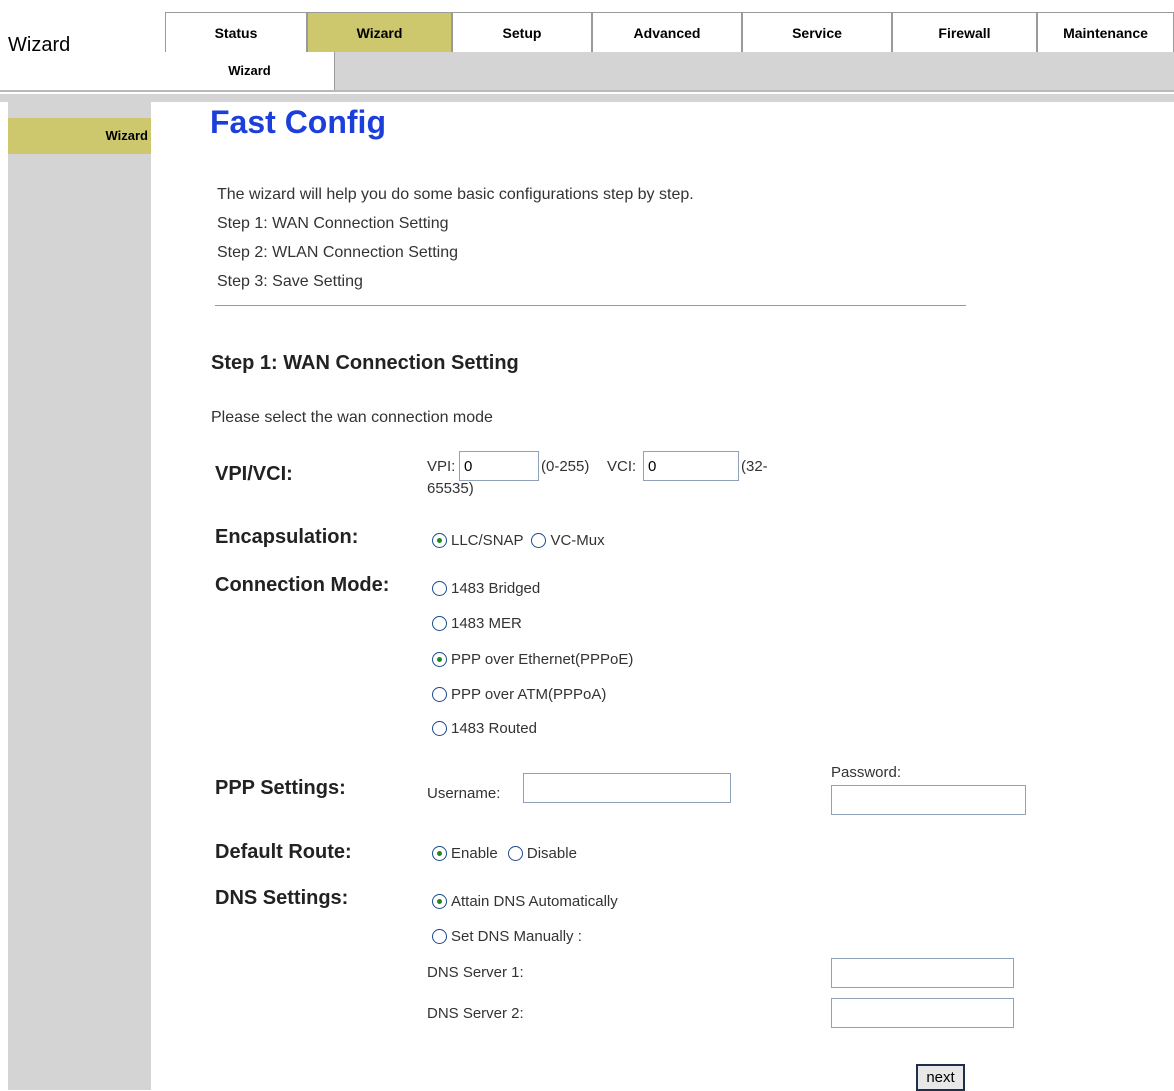 The height and width of the screenshot is (1091, 1174). I want to click on intro-line: Step 1: WAN Connection Setting, so click(333, 223).